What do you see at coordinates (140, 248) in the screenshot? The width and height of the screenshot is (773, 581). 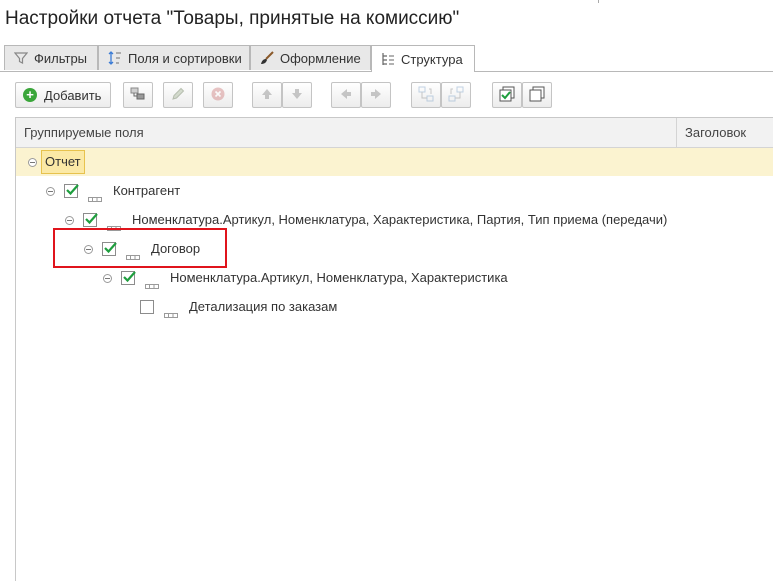 I see `highlight-annotation-box` at bounding box center [140, 248].